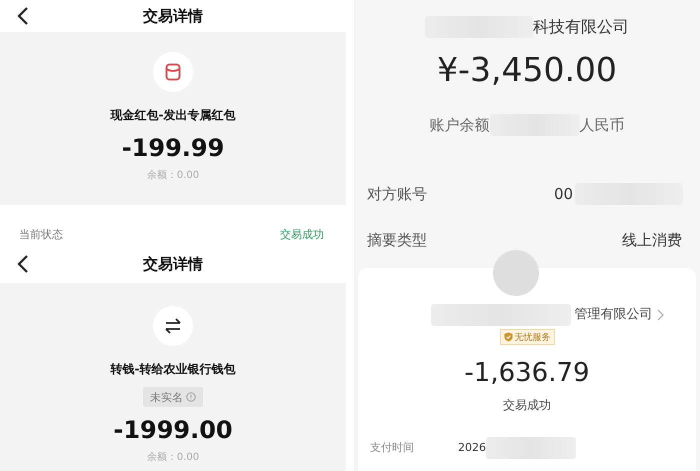  Describe the element at coordinates (652, 240) in the screenshot. I see `field-value: 线上消费` at that location.